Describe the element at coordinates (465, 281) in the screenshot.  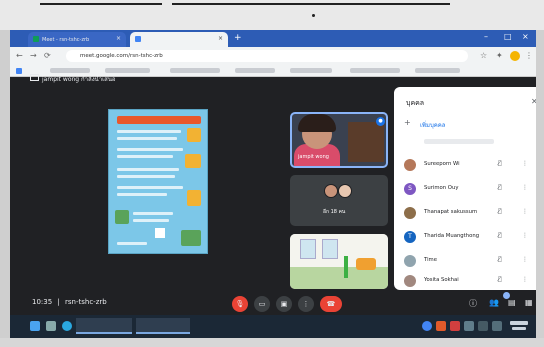
I see `participant-row: Yosita Sokhai 🎙̸ ⋮` at that location.